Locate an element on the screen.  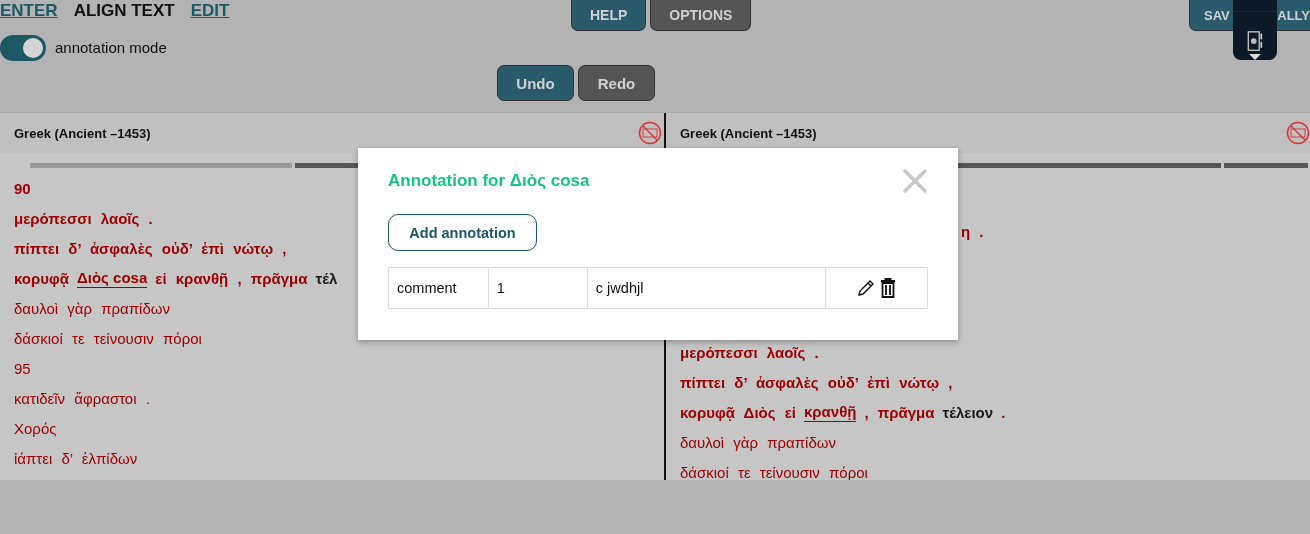
annotation-toggle is located at coordinates (23, 47).